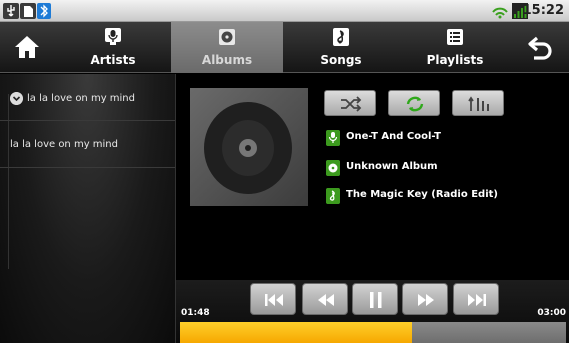  Describe the element at coordinates (296, 332) in the screenshot. I see `progress-fill` at that location.